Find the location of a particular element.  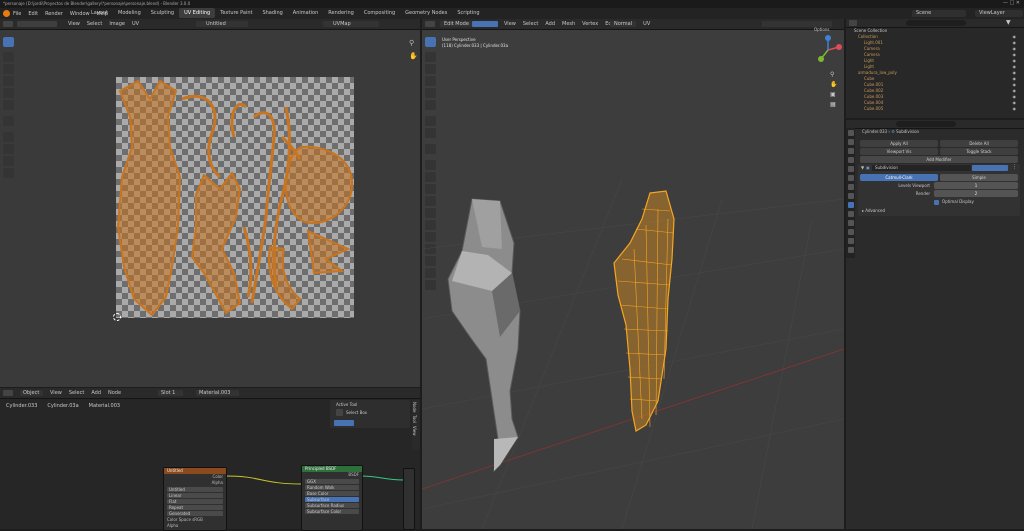

annotate-tool-icon is located at coordinates (8, 121).